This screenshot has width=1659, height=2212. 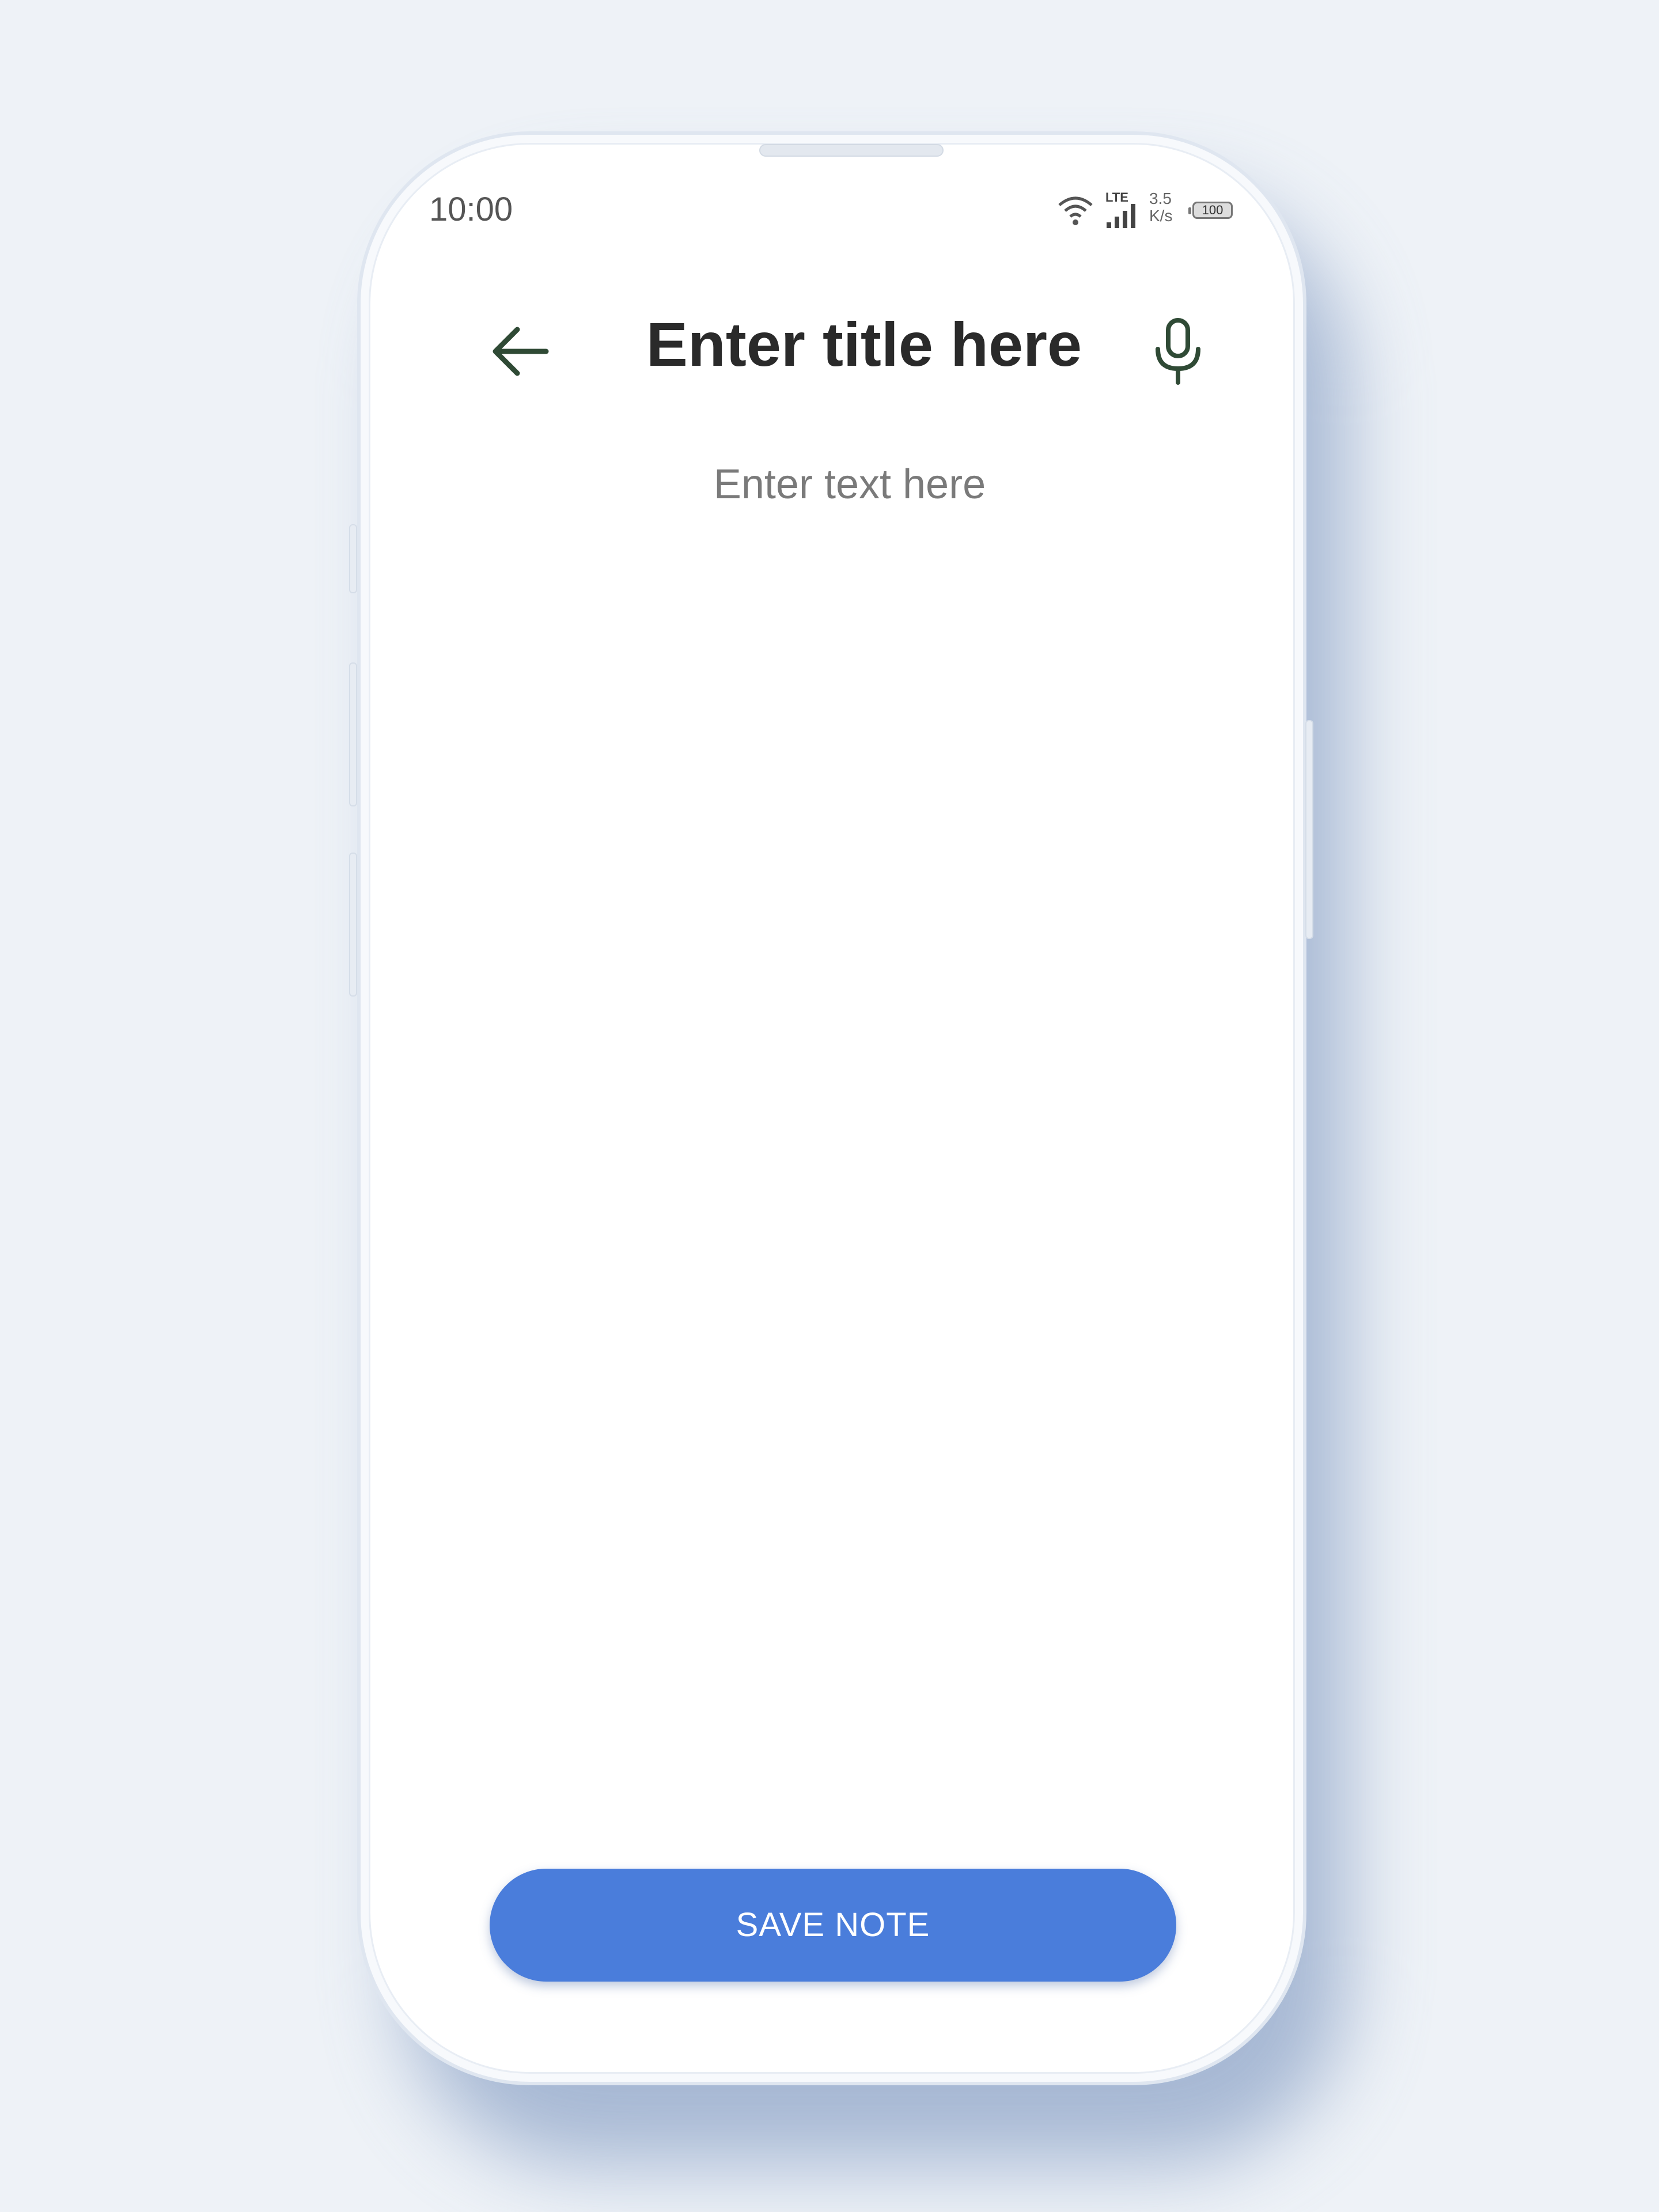 What do you see at coordinates (851, 150) in the screenshot?
I see `speaker-grille` at bounding box center [851, 150].